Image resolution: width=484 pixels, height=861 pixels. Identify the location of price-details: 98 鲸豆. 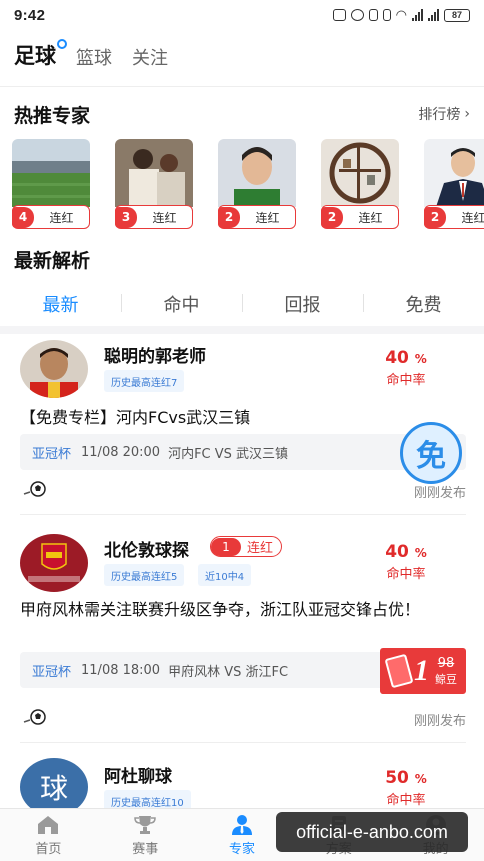
(446, 671).